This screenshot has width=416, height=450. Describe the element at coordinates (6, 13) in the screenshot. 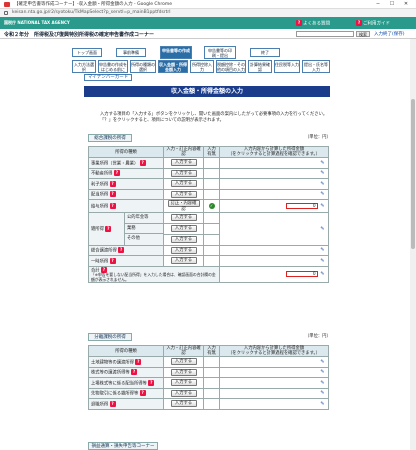

I see `lock-icon` at that location.